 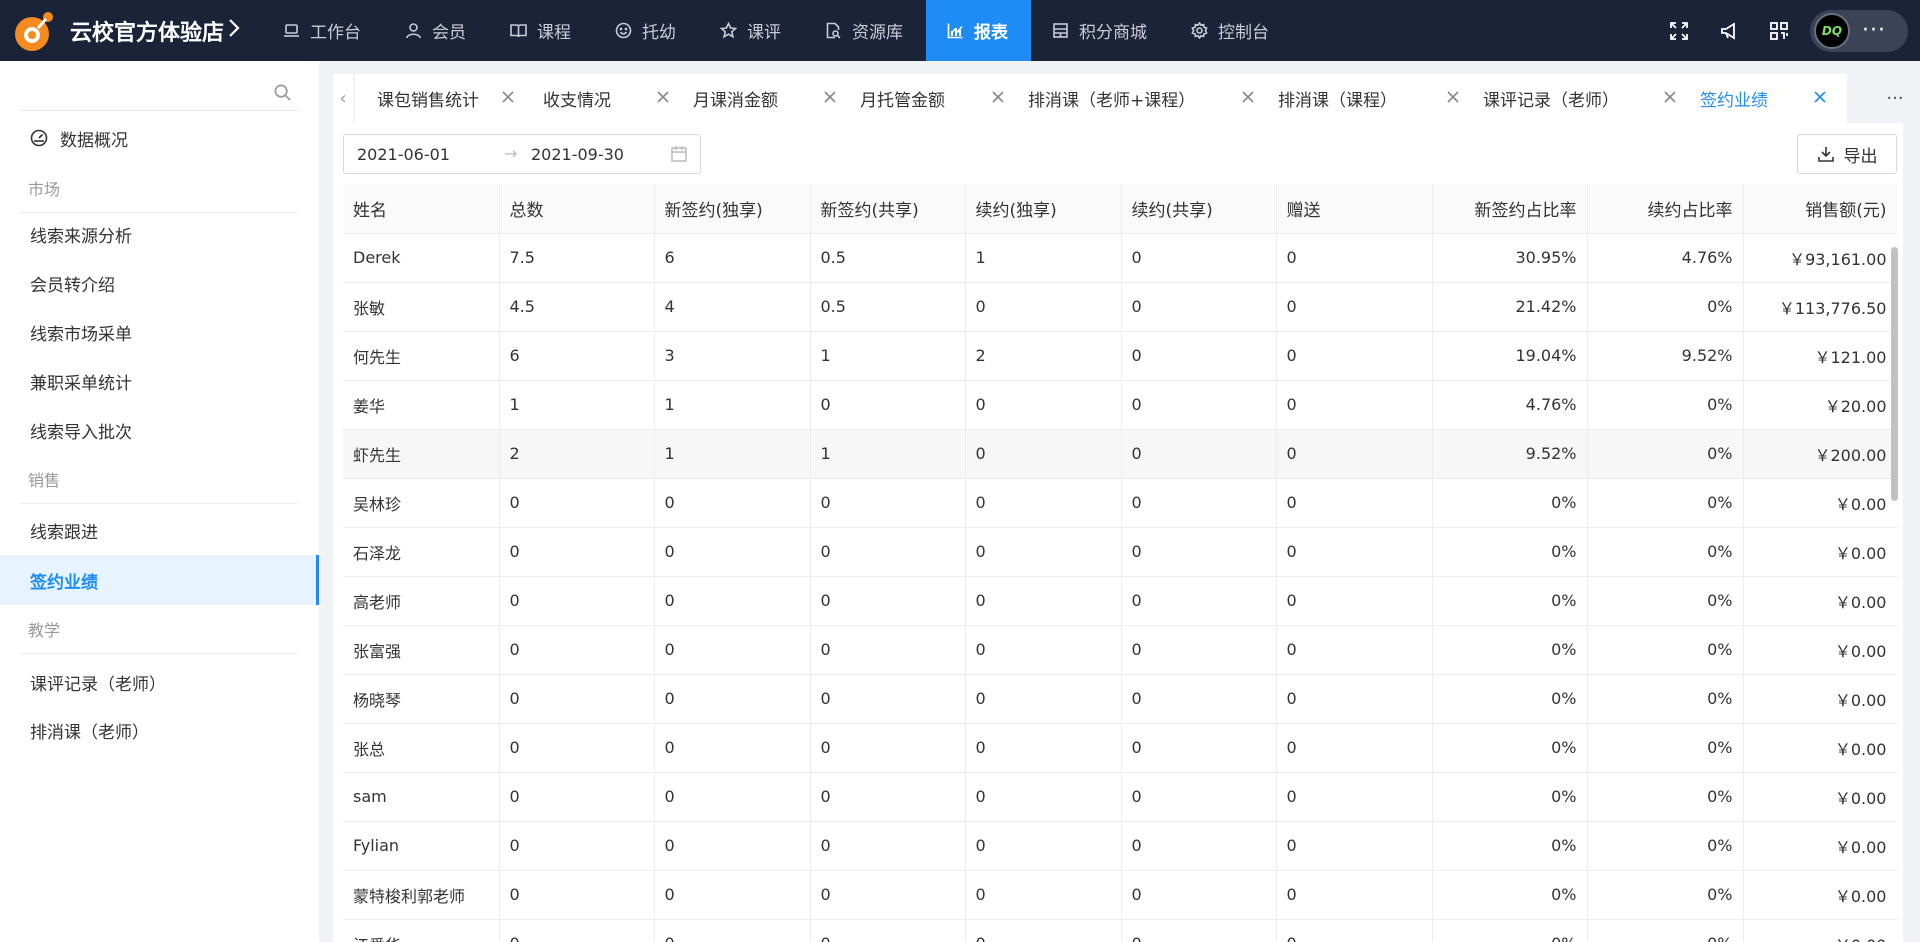 I want to click on table-row: 杨晓琴 0 0 0 0 0 0 0% 0% ￥0.00, so click(x=1120, y=699).